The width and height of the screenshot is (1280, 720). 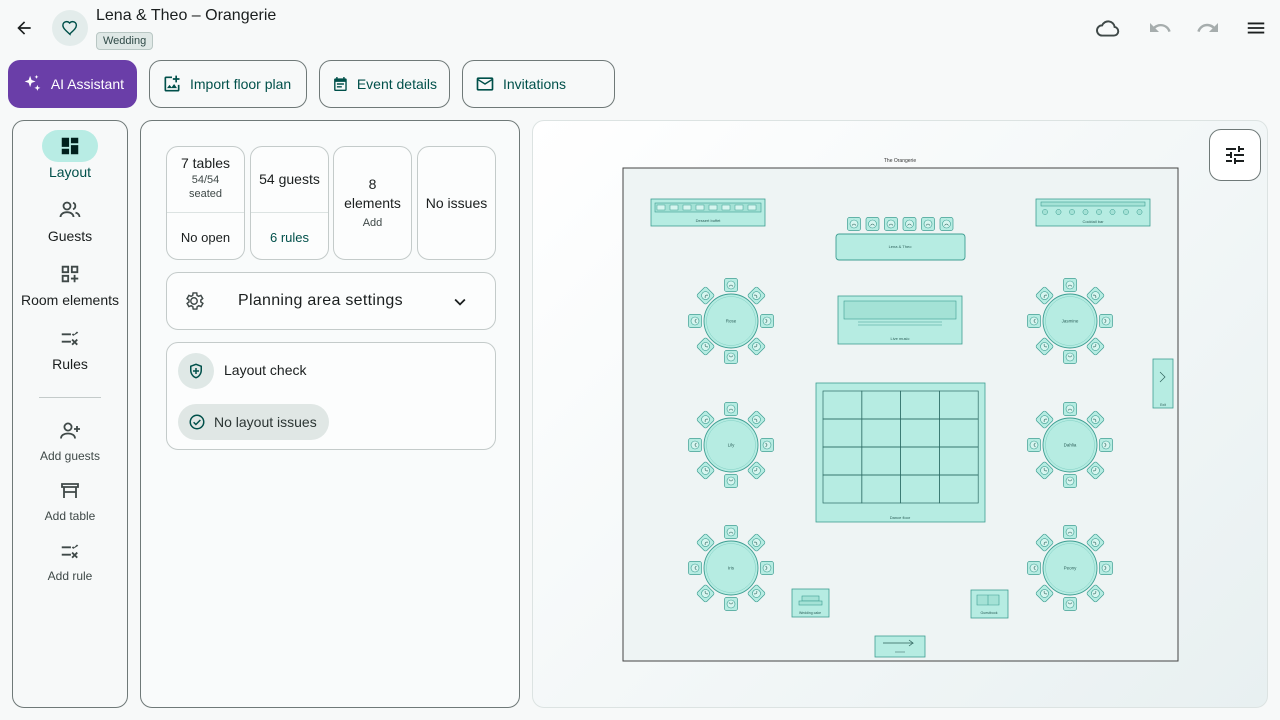 I want to click on live-music-stage: Live music, so click(x=900, y=320).